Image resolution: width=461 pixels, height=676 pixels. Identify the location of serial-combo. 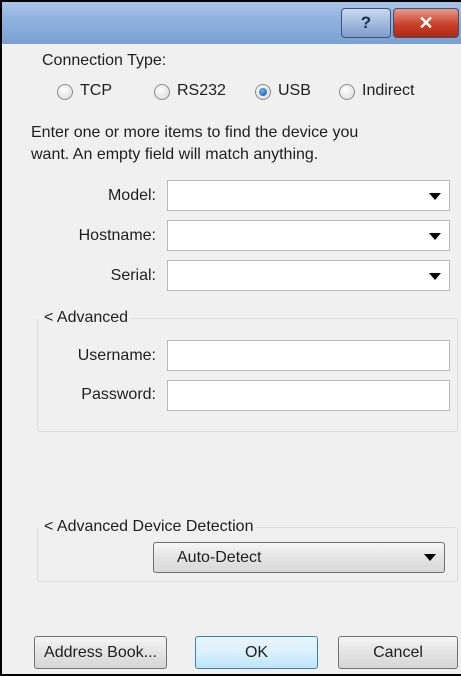
(308, 275).